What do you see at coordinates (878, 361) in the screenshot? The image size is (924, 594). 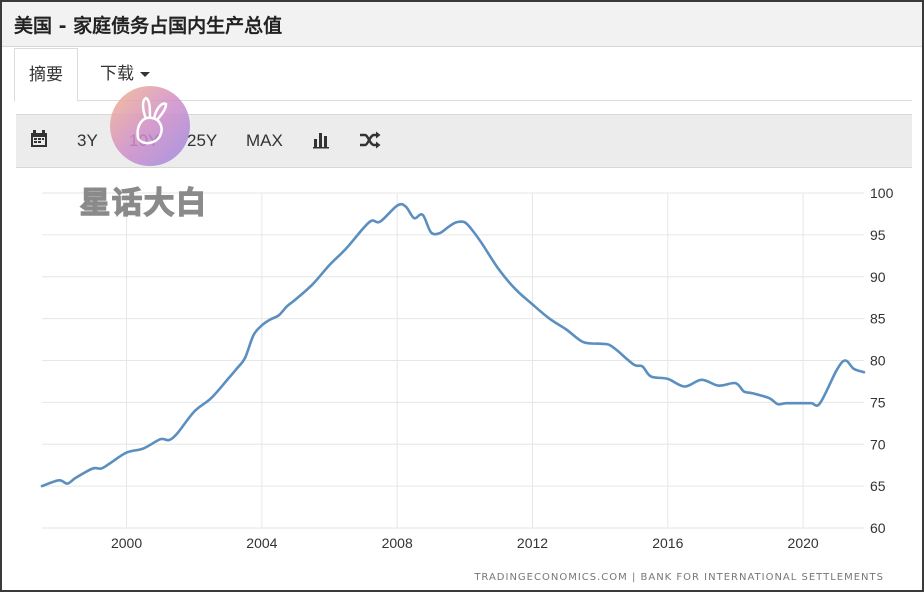 I see `y-tick-label-80: 80` at bounding box center [878, 361].